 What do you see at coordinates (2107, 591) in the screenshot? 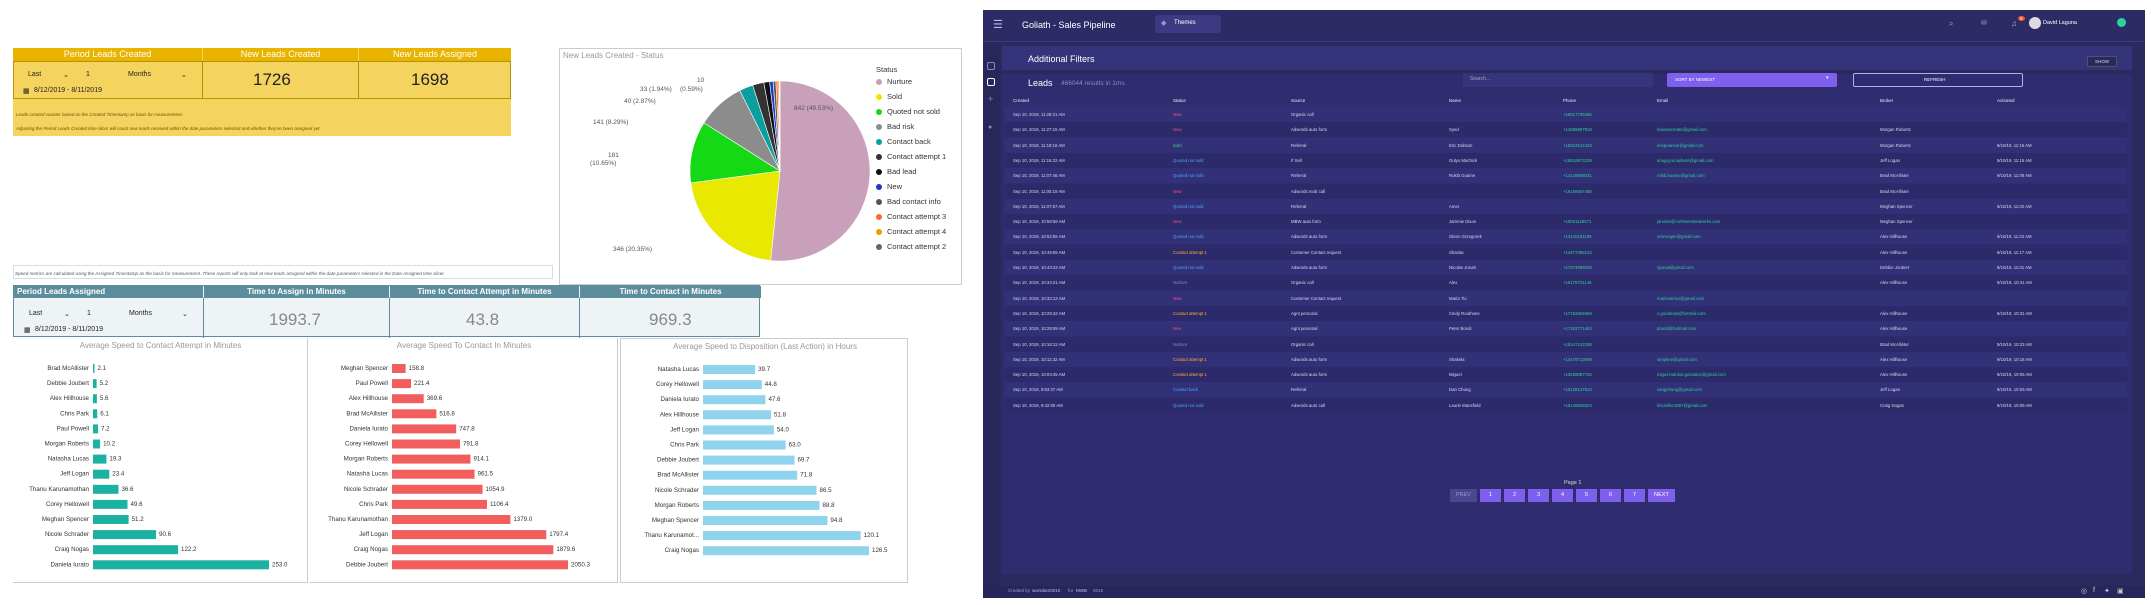
I see `twitter-icon: ✦` at bounding box center [2107, 591].